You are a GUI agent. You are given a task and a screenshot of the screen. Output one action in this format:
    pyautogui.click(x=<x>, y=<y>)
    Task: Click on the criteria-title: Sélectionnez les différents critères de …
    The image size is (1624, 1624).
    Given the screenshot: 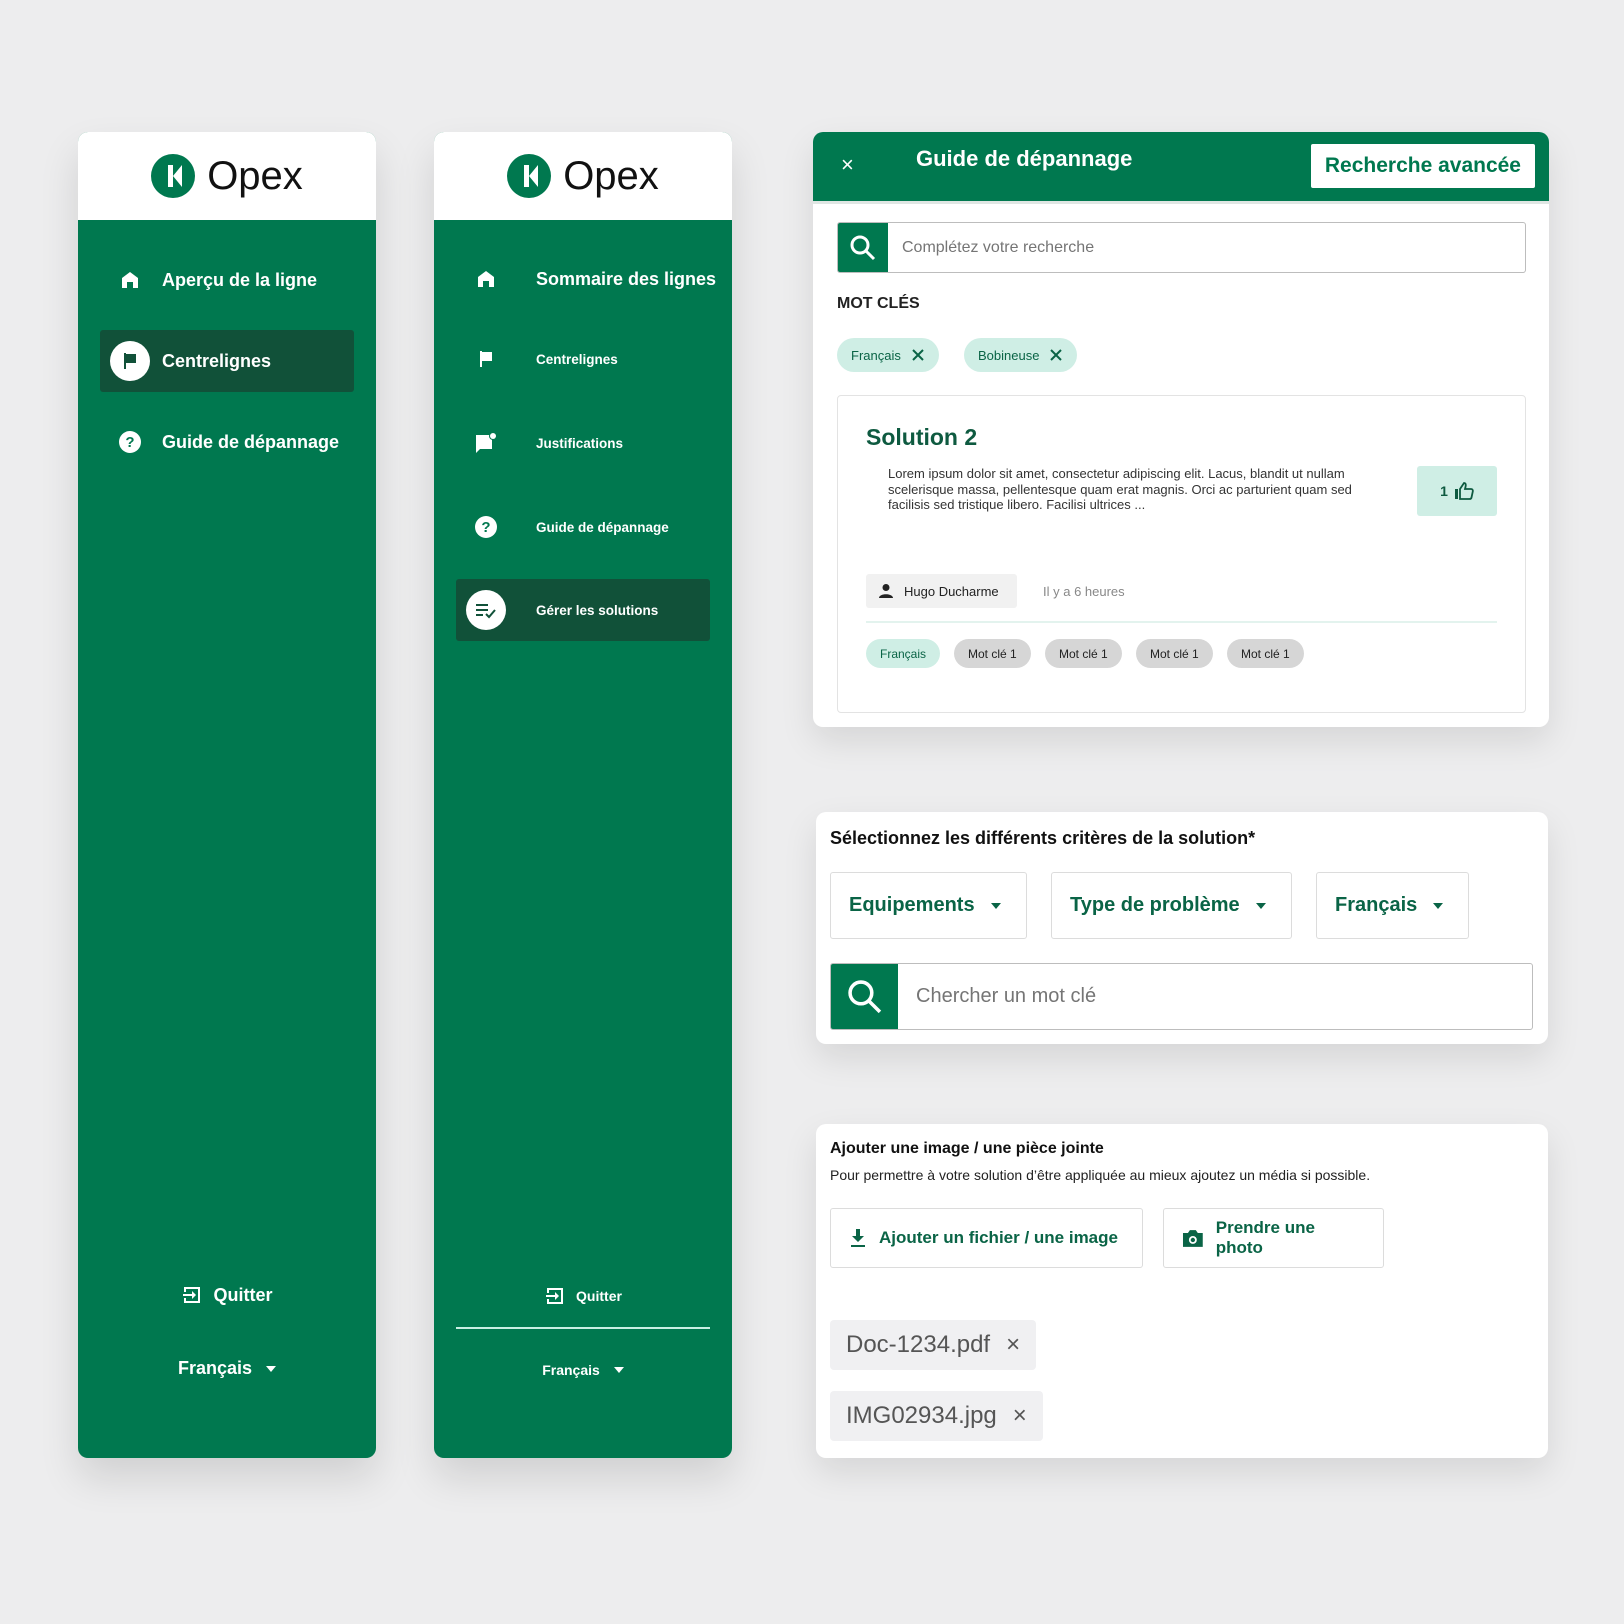 What is the action you would take?
    pyautogui.click(x=1043, y=838)
    